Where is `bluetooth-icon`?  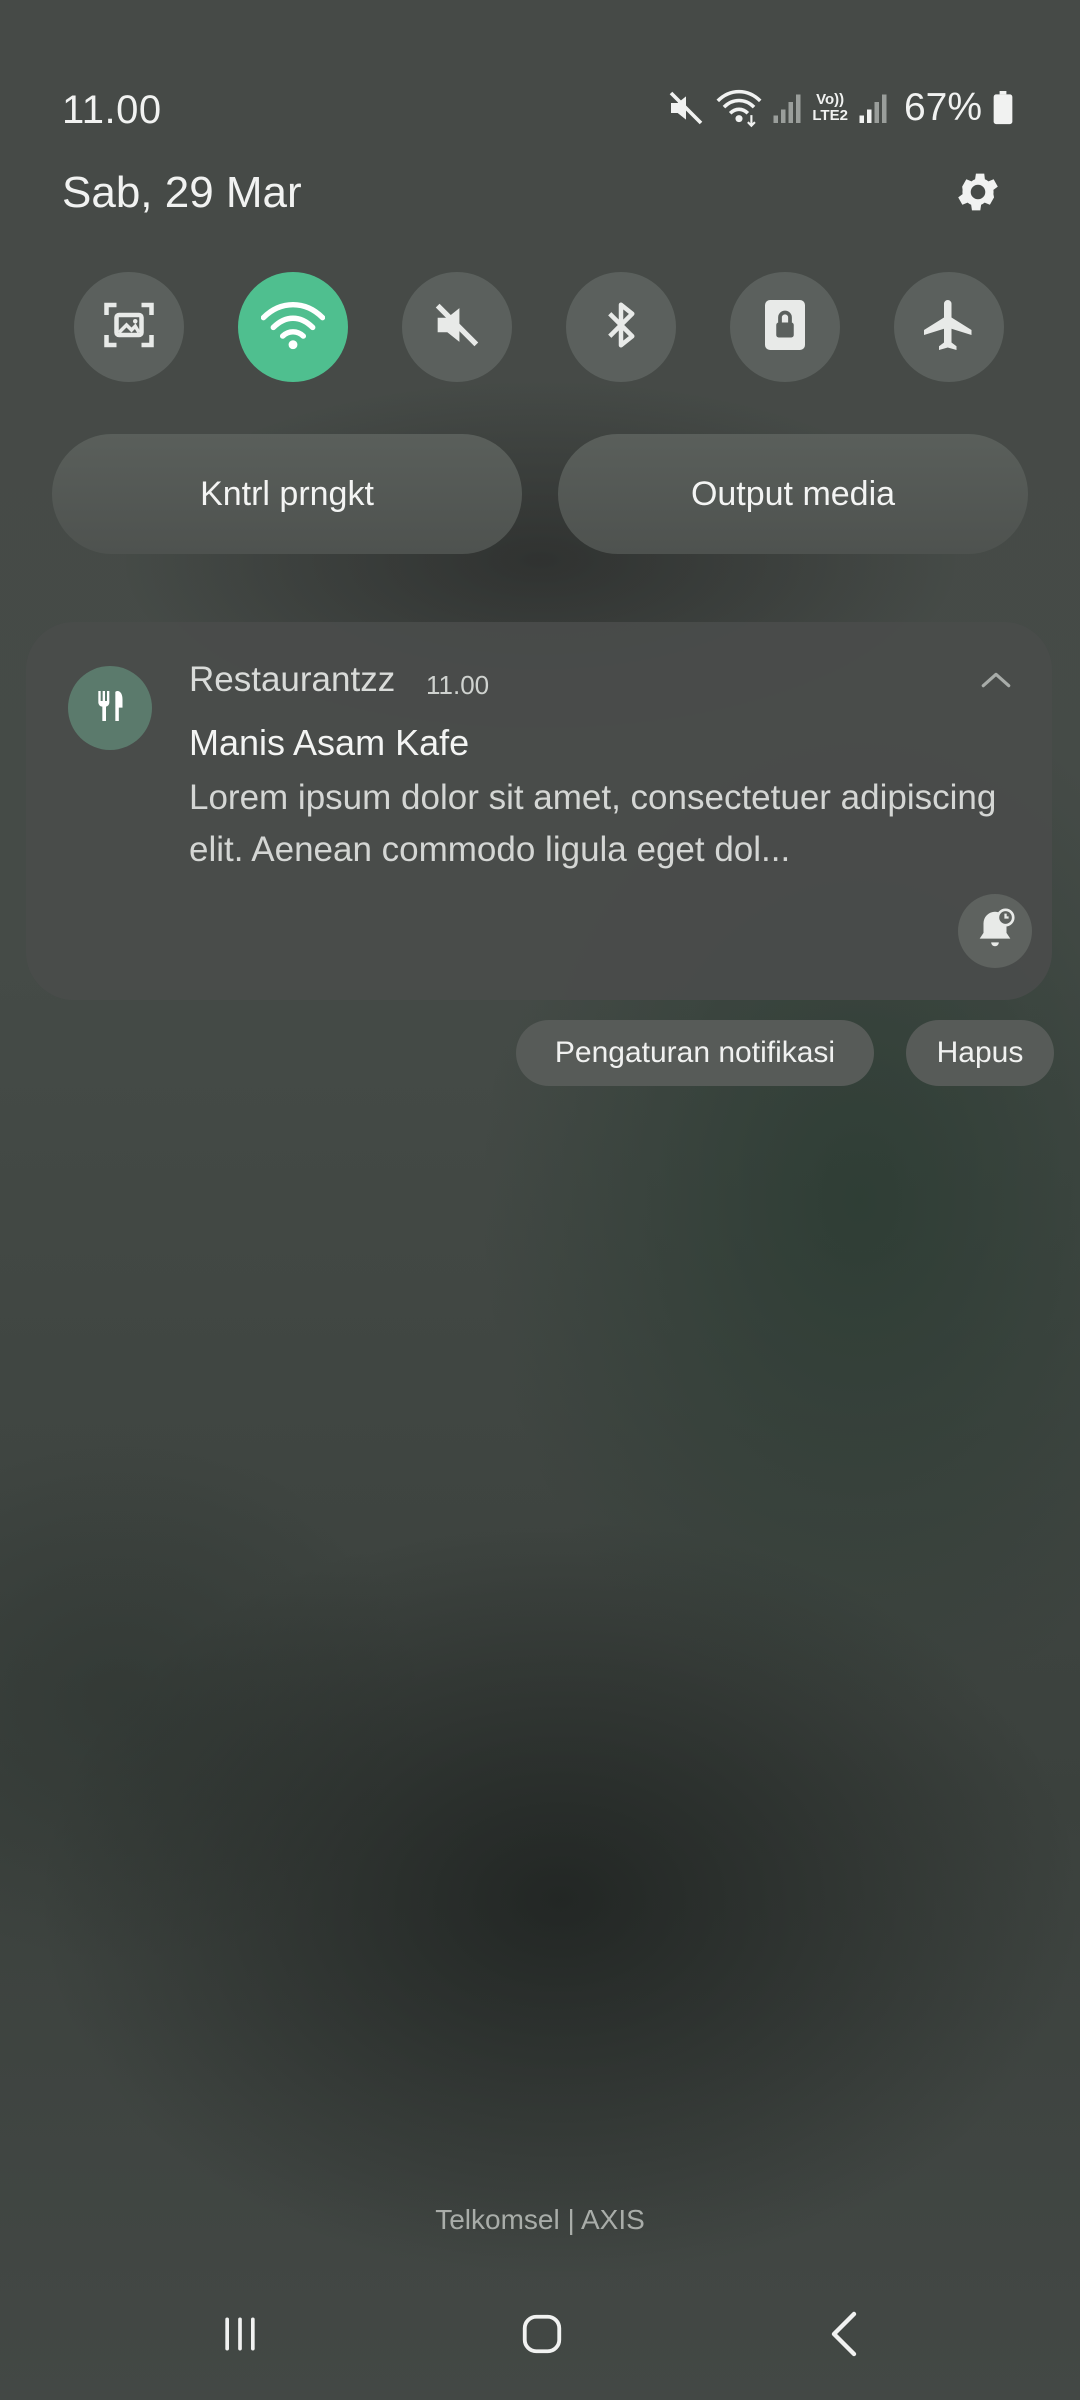 bluetooth-icon is located at coordinates (621, 327).